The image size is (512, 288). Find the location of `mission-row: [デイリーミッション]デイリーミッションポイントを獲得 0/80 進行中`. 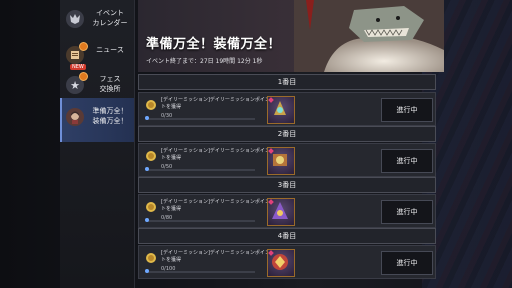

mission-row: [デイリーミッション]デイリーミッションポイントを獲得 0/80 進行中 is located at coordinates (287, 211).